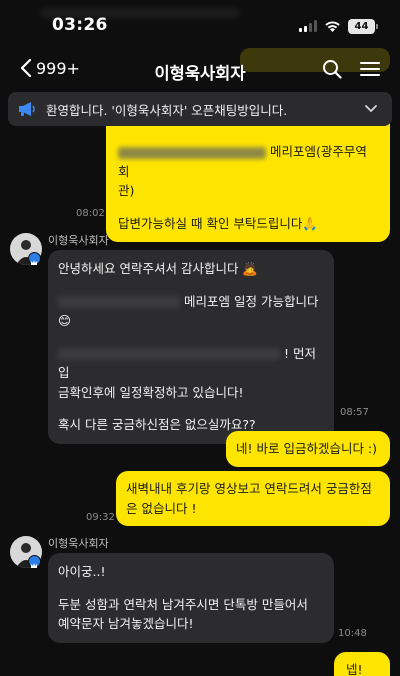 The width and height of the screenshot is (400, 676). I want to click on message-time: 09:32, so click(100, 517).